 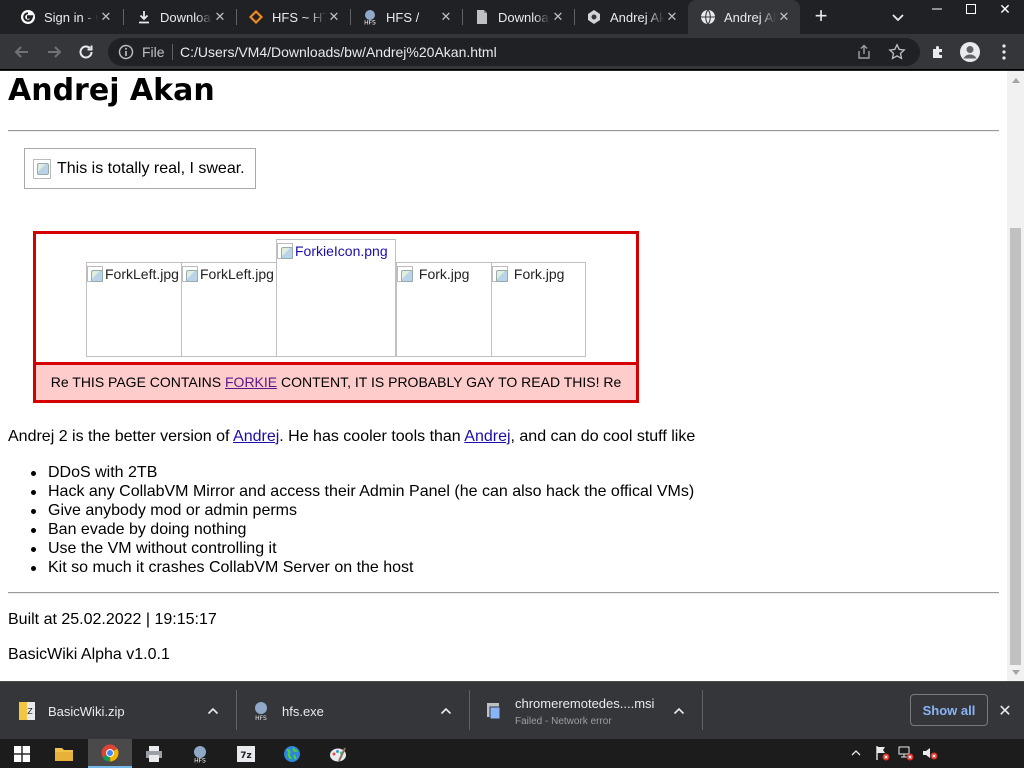 I want to click on hfs-exe-icon: HFS, so click(x=261, y=711).